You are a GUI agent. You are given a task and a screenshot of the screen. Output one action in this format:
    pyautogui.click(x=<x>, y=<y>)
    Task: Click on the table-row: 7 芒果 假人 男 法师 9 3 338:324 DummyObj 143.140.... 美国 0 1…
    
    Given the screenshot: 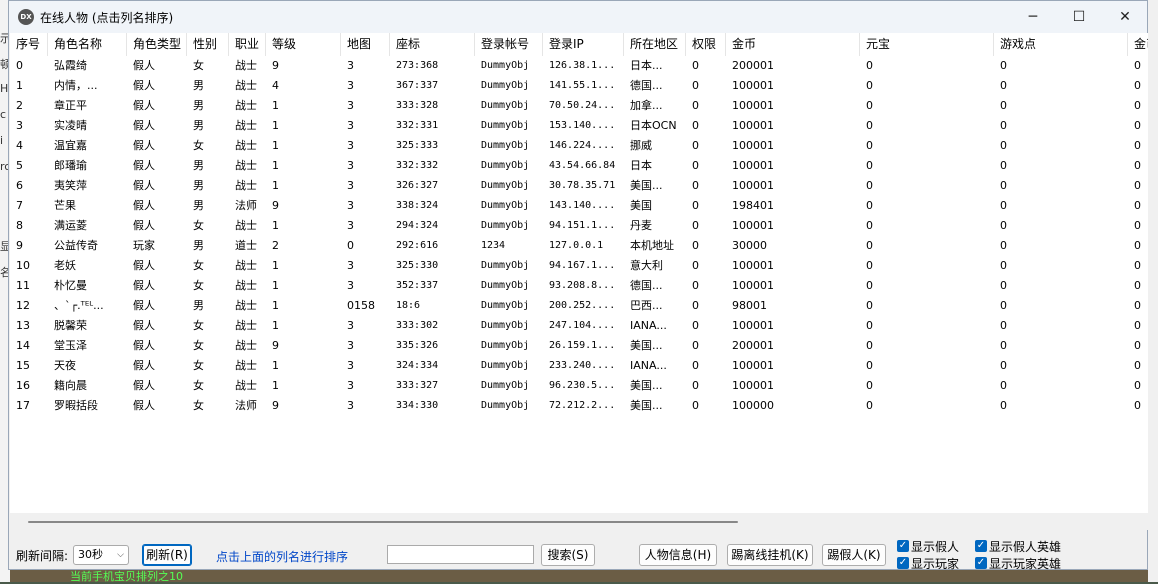 What is the action you would take?
    pyautogui.click(x=579, y=206)
    